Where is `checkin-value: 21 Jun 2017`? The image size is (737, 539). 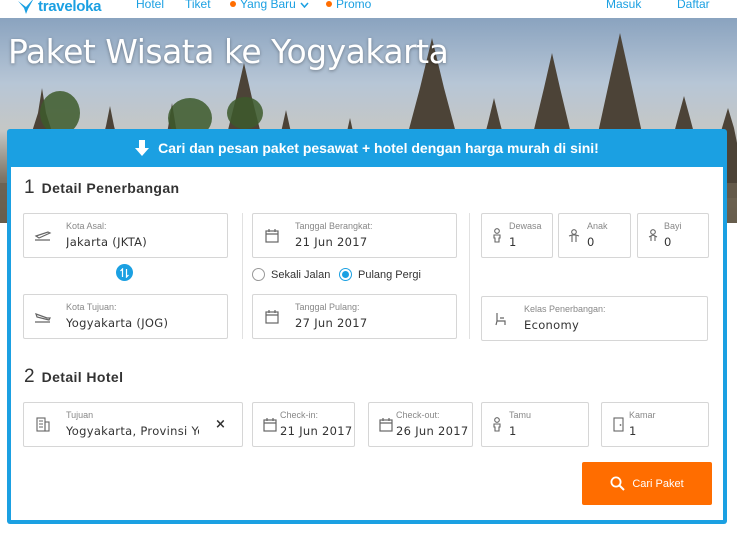
checkin-value: 21 Jun 2017 is located at coordinates (316, 431).